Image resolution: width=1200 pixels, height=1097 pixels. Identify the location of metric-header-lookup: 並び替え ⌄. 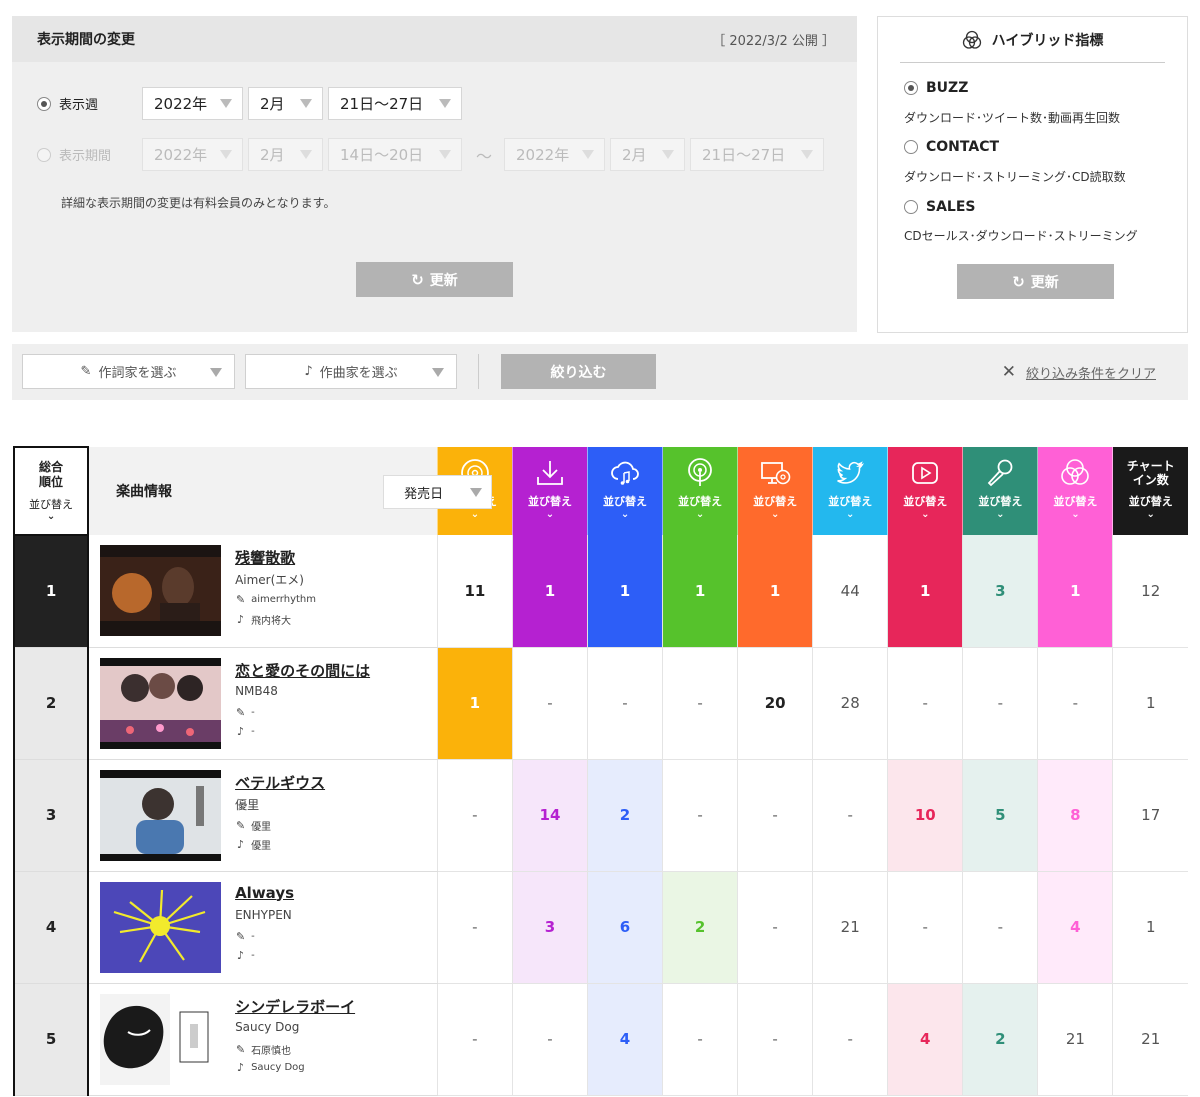
(775, 491).